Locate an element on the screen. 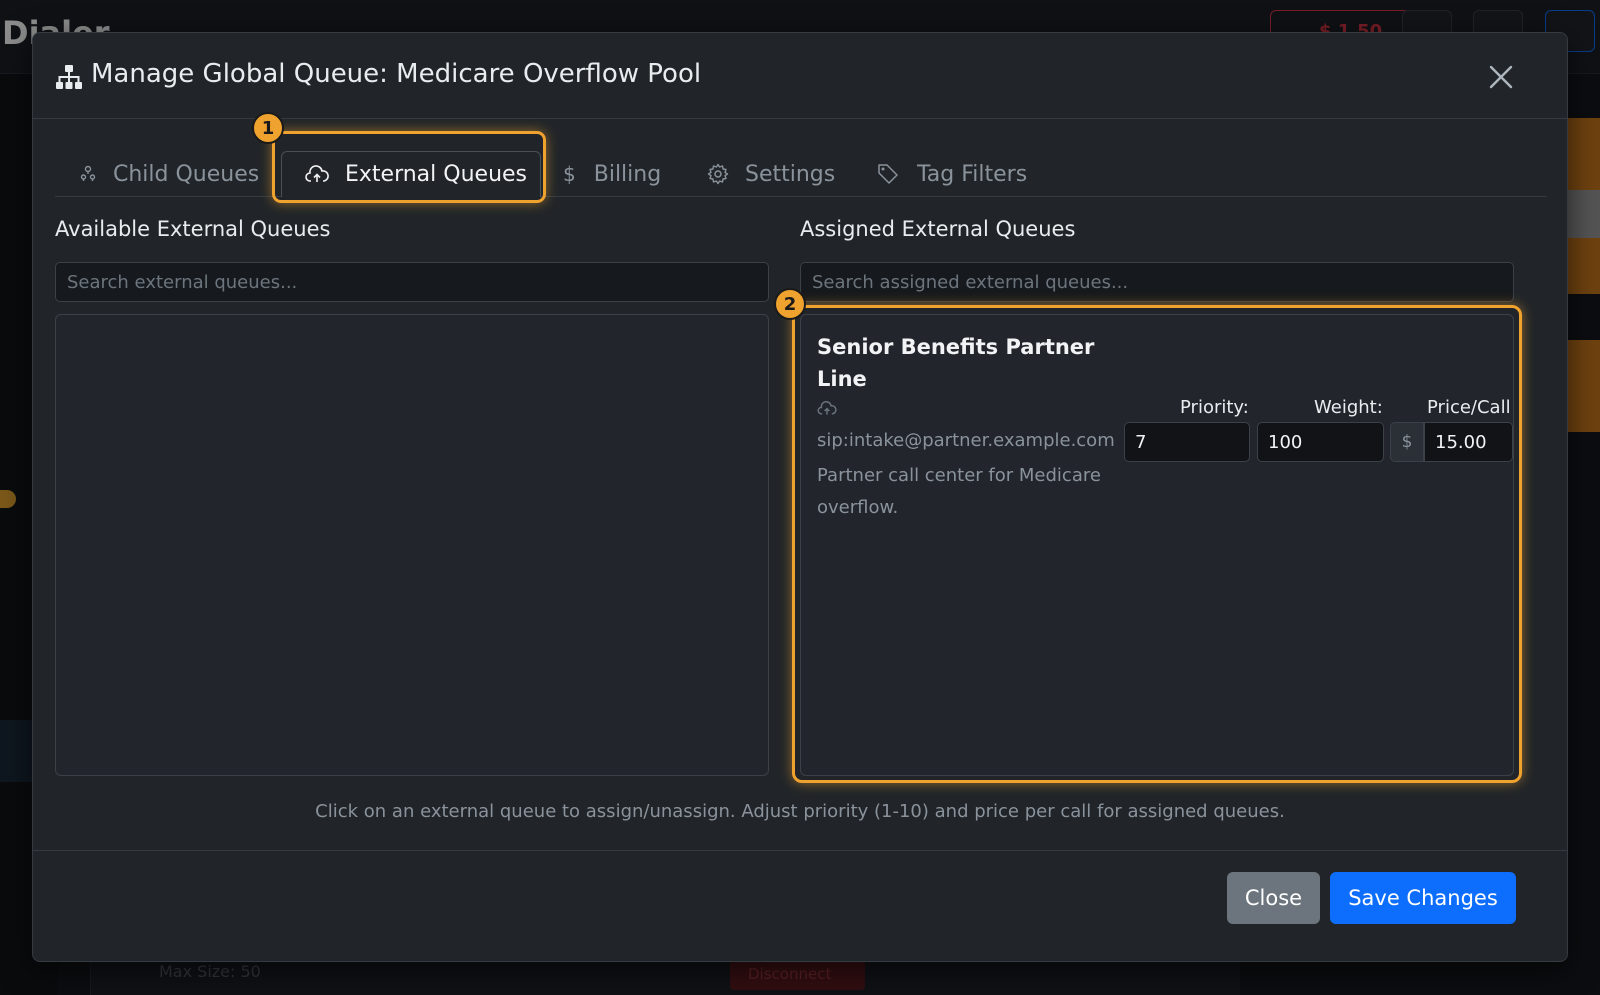 The image size is (1600, 995). annotation-badge: 2 is located at coordinates (790, 304).